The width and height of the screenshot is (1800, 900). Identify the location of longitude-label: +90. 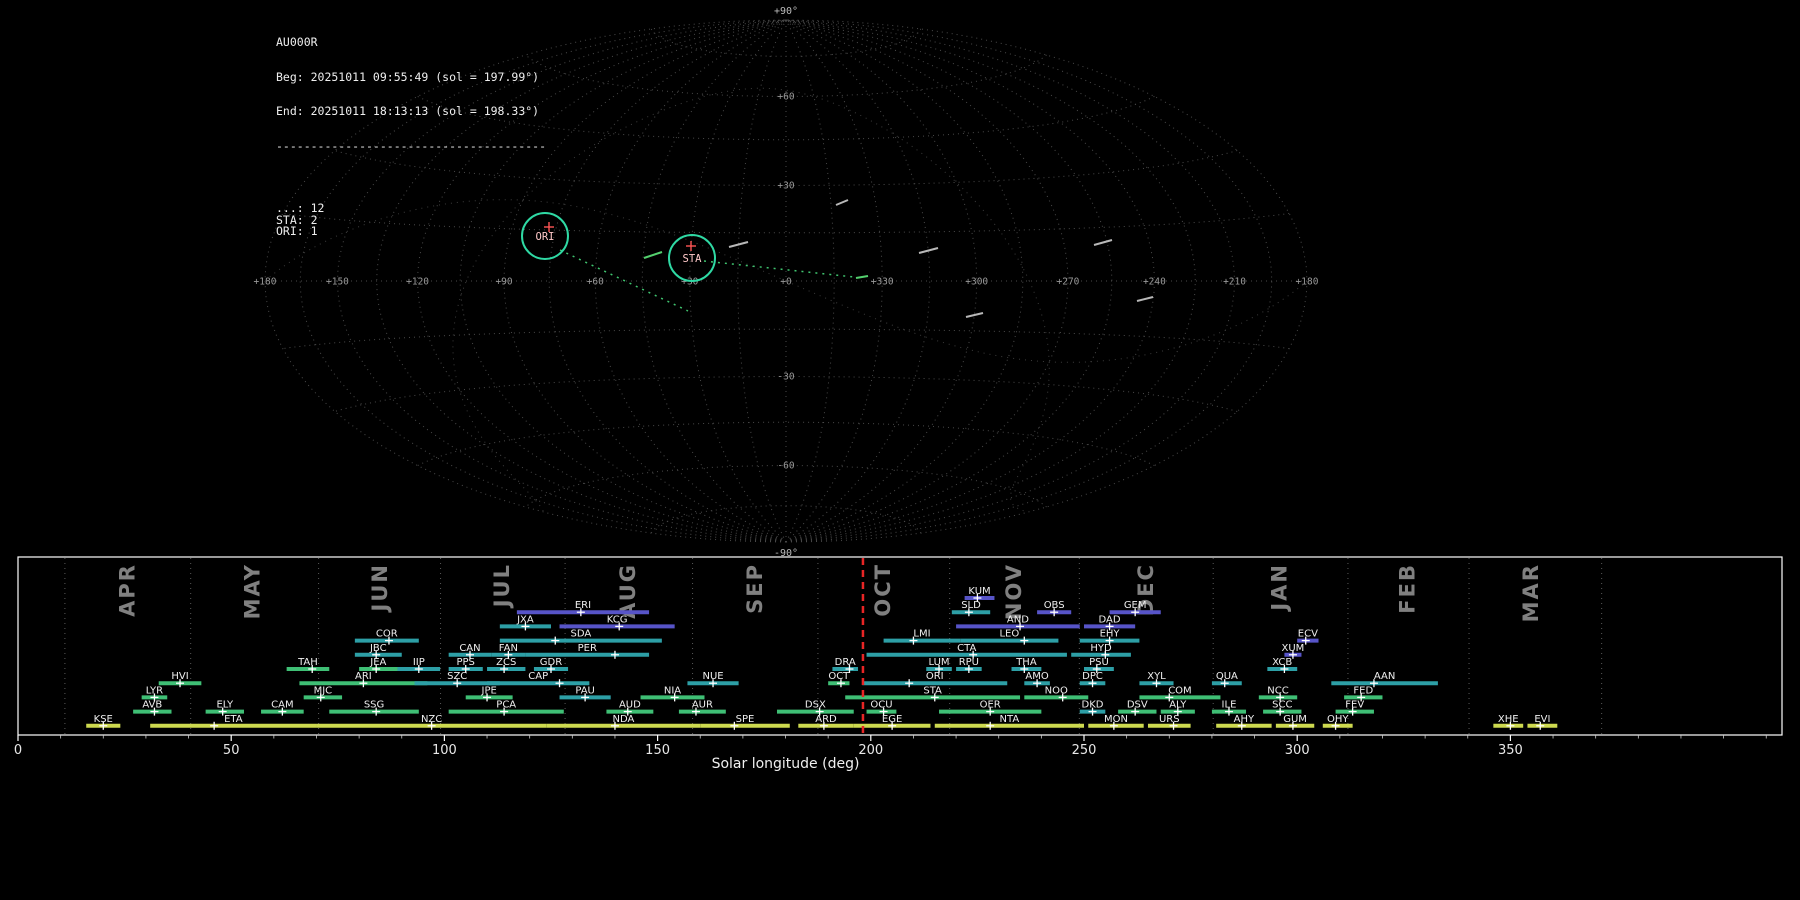
(503, 282).